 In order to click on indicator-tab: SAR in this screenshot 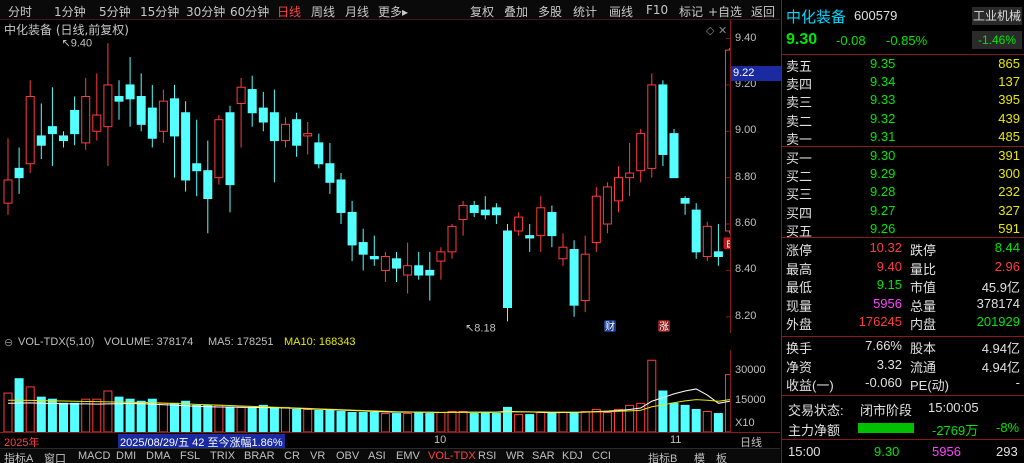, I will do `click(543, 456)`.